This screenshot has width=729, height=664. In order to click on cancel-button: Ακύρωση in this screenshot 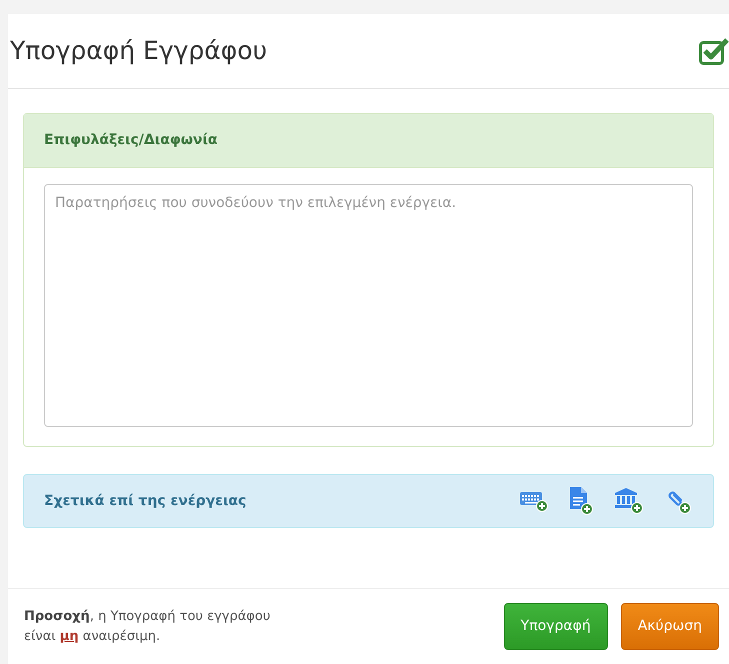, I will do `click(669, 626)`.